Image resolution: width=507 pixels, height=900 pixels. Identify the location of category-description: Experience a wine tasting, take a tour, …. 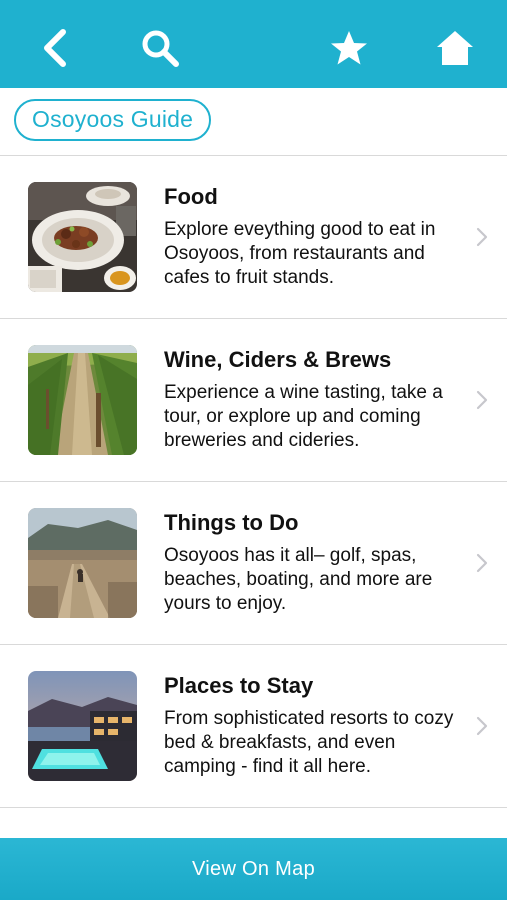
(303, 416).